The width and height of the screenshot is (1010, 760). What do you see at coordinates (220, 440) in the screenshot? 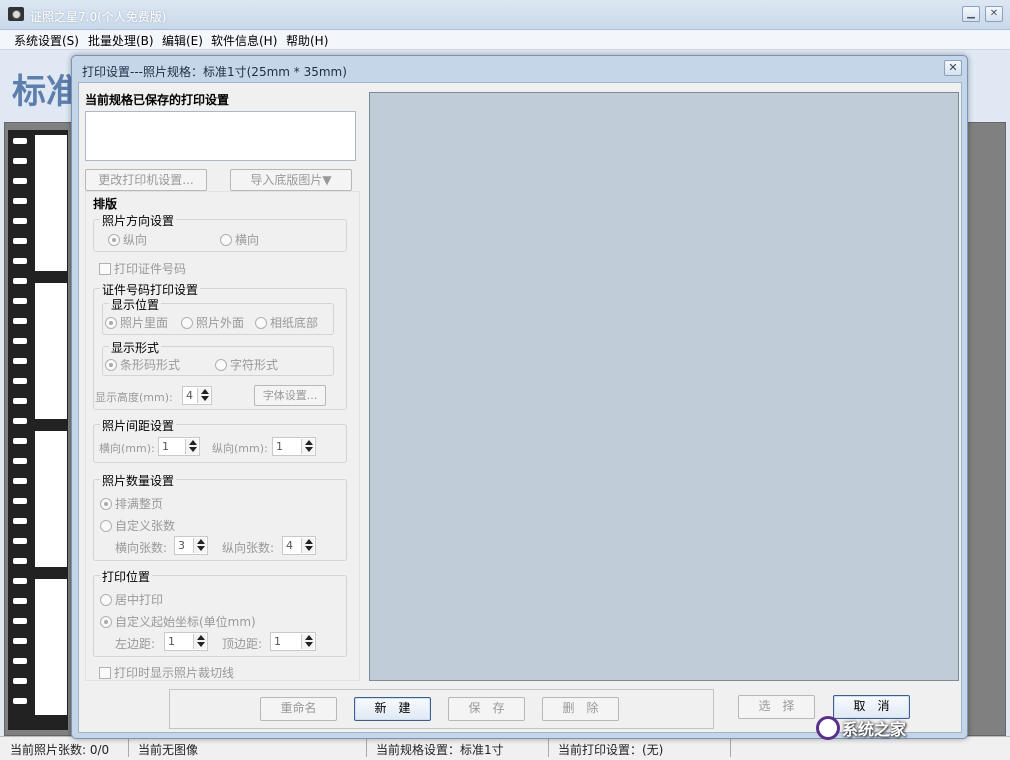
I see `spacing-group: 照片间距设置 横向(mm): 1 纵向(mm): 1` at bounding box center [220, 440].